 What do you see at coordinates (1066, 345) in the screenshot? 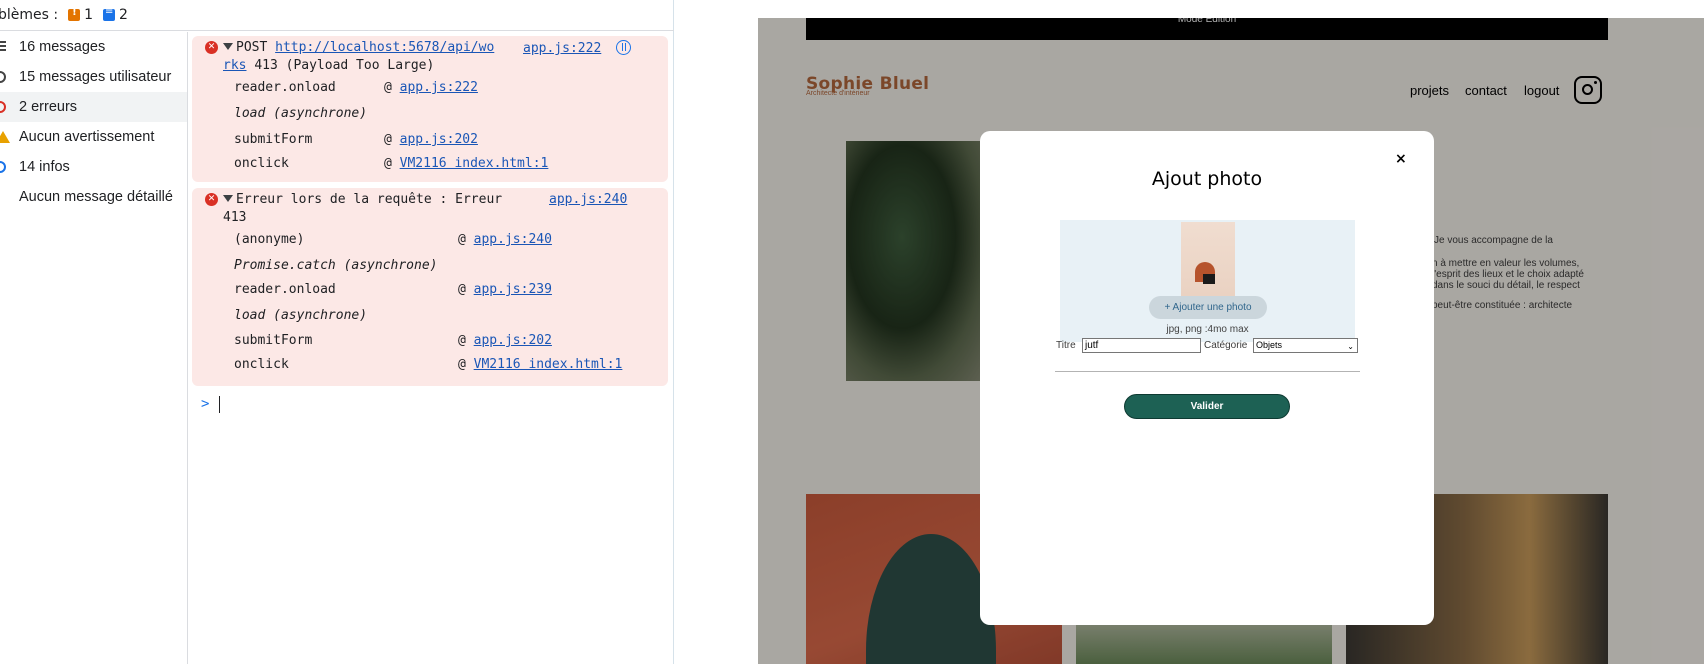
I see `title-label: Titre` at bounding box center [1066, 345].